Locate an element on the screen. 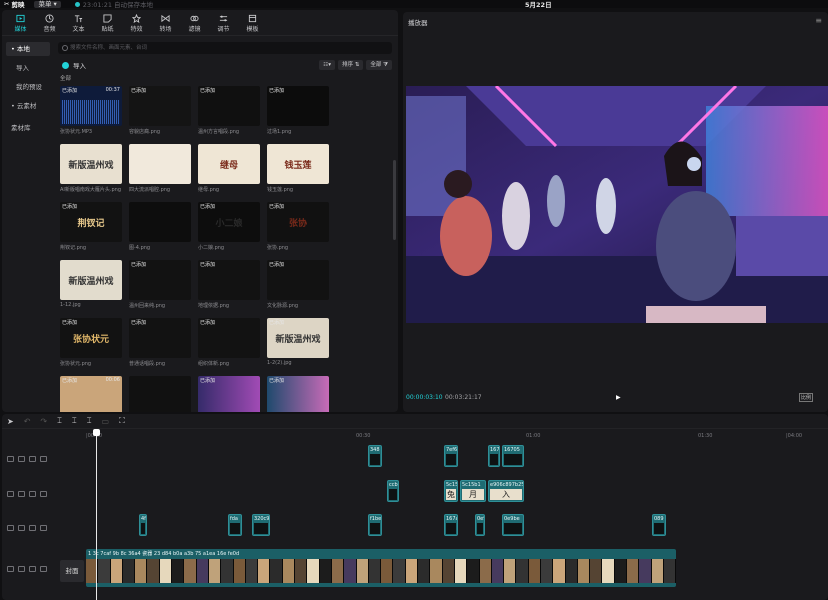 The height and width of the screenshot is (600, 828). tab-media: 媒体 is located at coordinates (20, 23).